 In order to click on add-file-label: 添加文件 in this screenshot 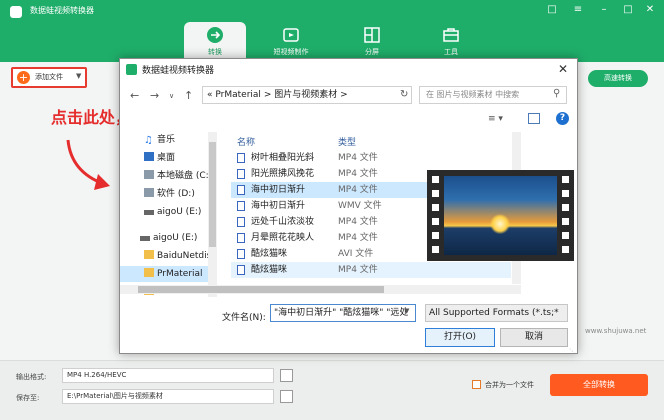, I will do `click(49, 77)`.